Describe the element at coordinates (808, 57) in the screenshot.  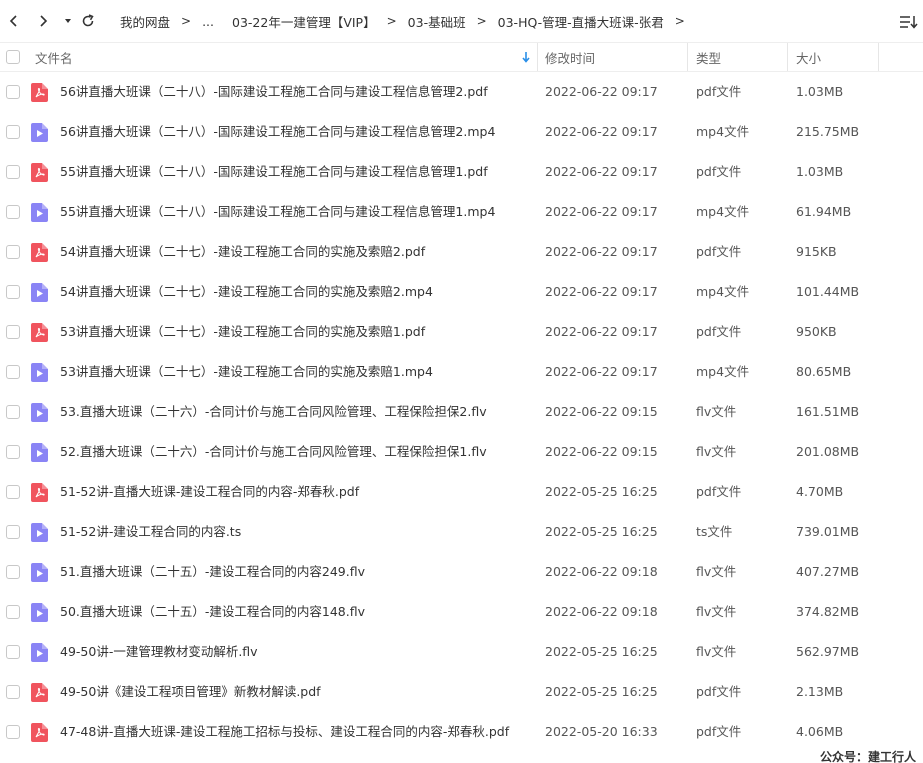
I see `column-size: 大小` at that location.